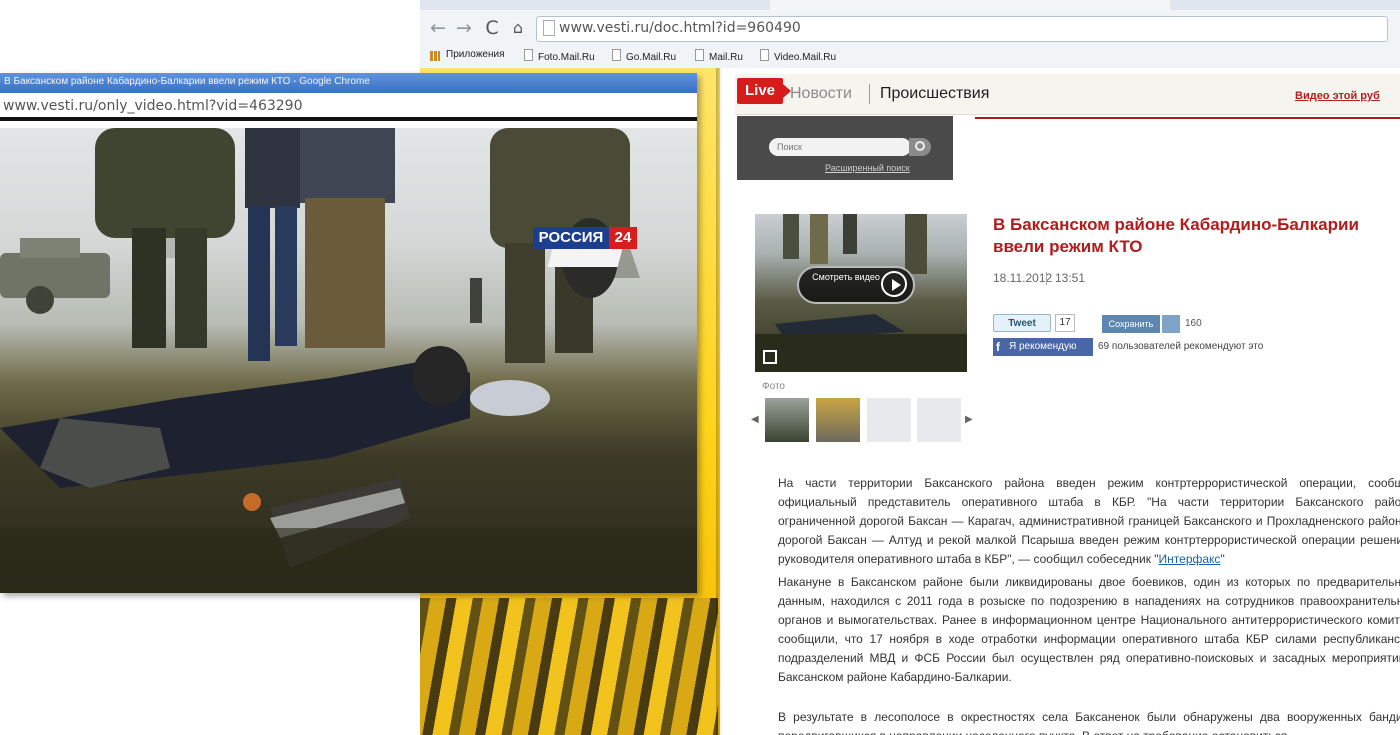  What do you see at coordinates (1193, 323) in the screenshot?
I see `save-count: 160` at bounding box center [1193, 323].